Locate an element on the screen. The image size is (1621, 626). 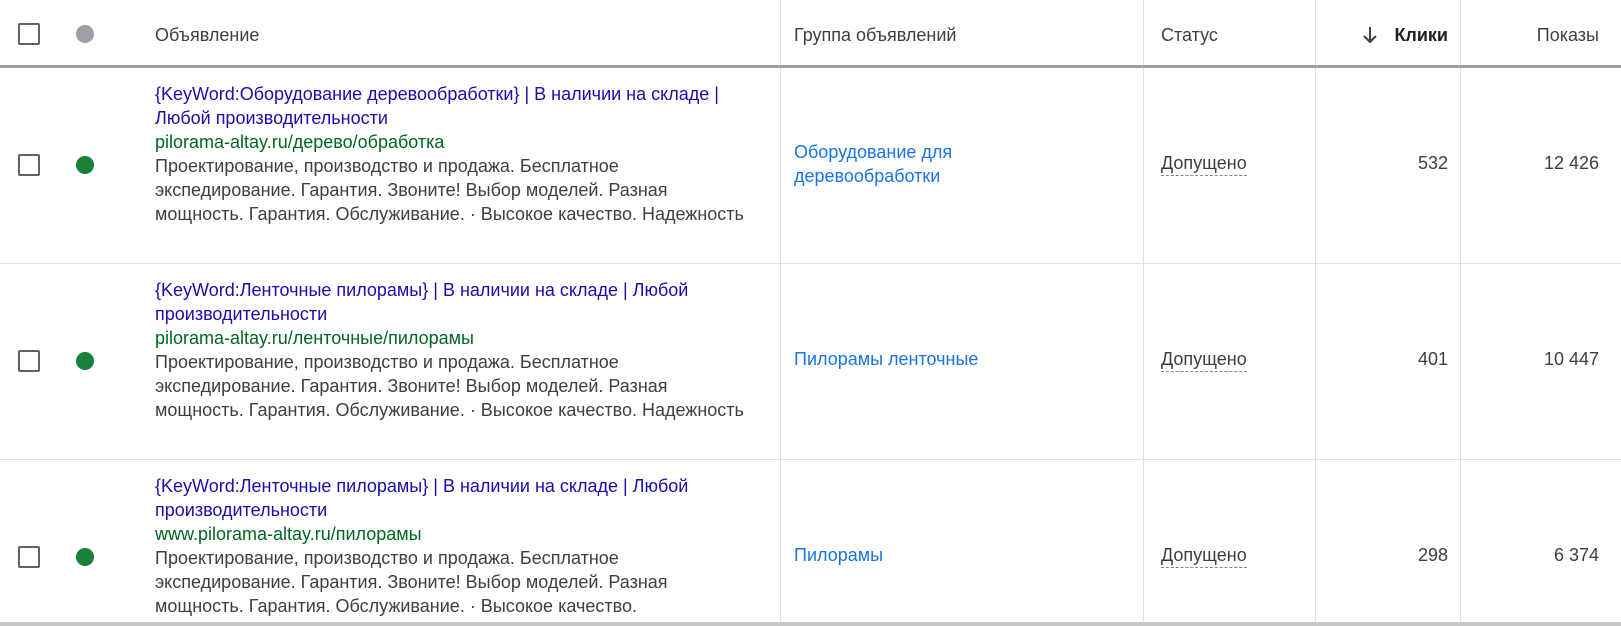
header-ad: Объявление is located at coordinates (207, 35).